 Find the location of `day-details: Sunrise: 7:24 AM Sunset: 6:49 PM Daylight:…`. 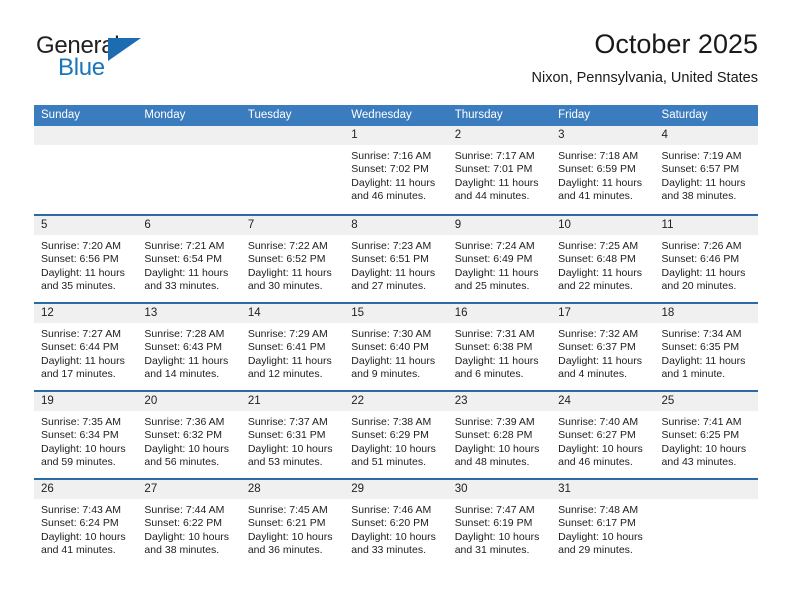

day-details: Sunrise: 7:24 AM Sunset: 6:49 PM Daylight:… is located at coordinates (499, 264).